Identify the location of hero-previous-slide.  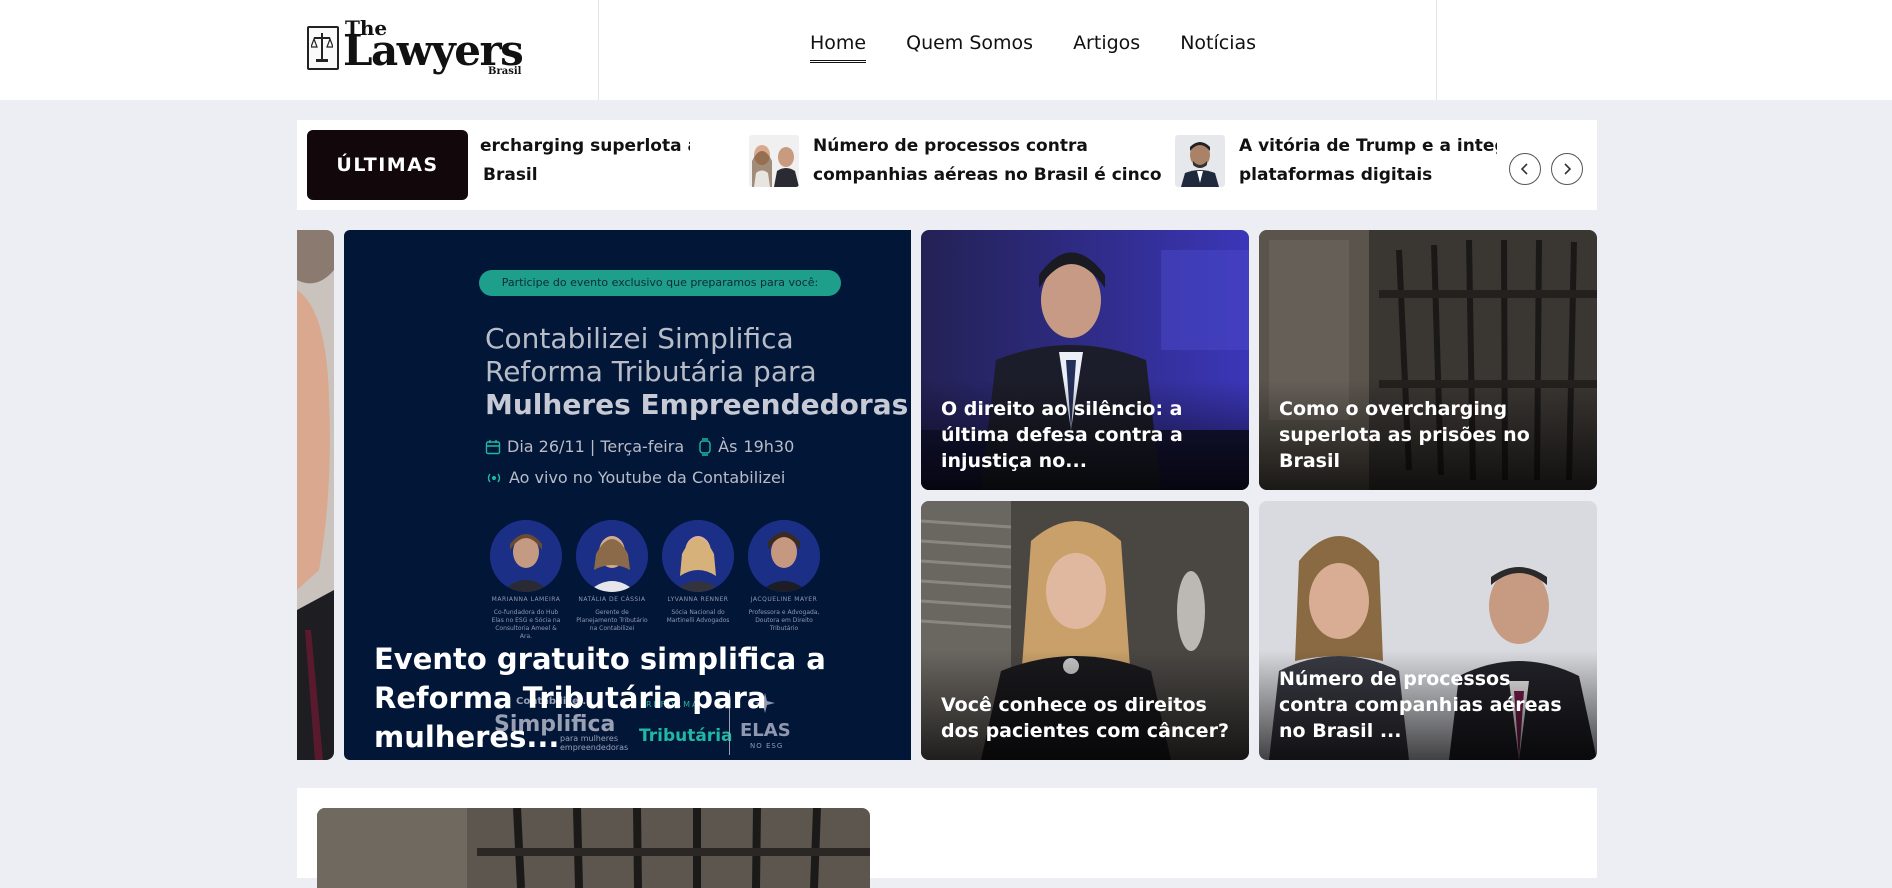
(315, 495).